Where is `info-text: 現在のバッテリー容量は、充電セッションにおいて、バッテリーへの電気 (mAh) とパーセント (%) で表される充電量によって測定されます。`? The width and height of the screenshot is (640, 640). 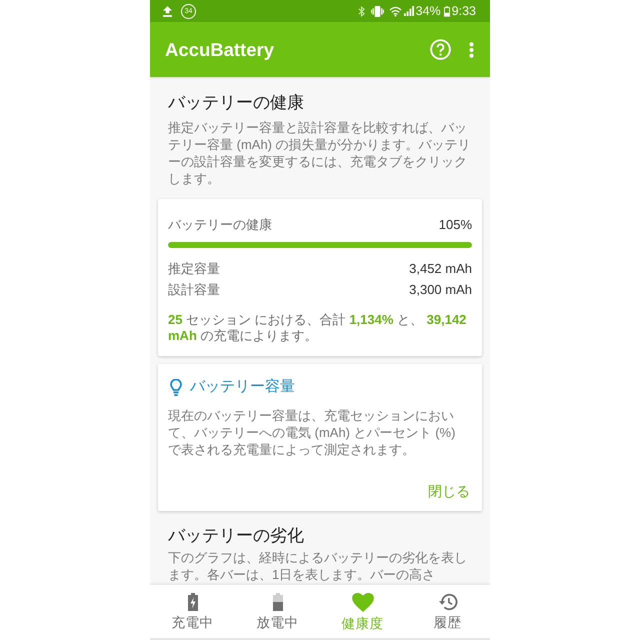
info-text: 現在のバッテリー容量は、充電セッションにおいて、バッテリーへの電気 (mAh) とパーセント (%) で表される充電量によって測定されます。 is located at coordinates (312, 432).